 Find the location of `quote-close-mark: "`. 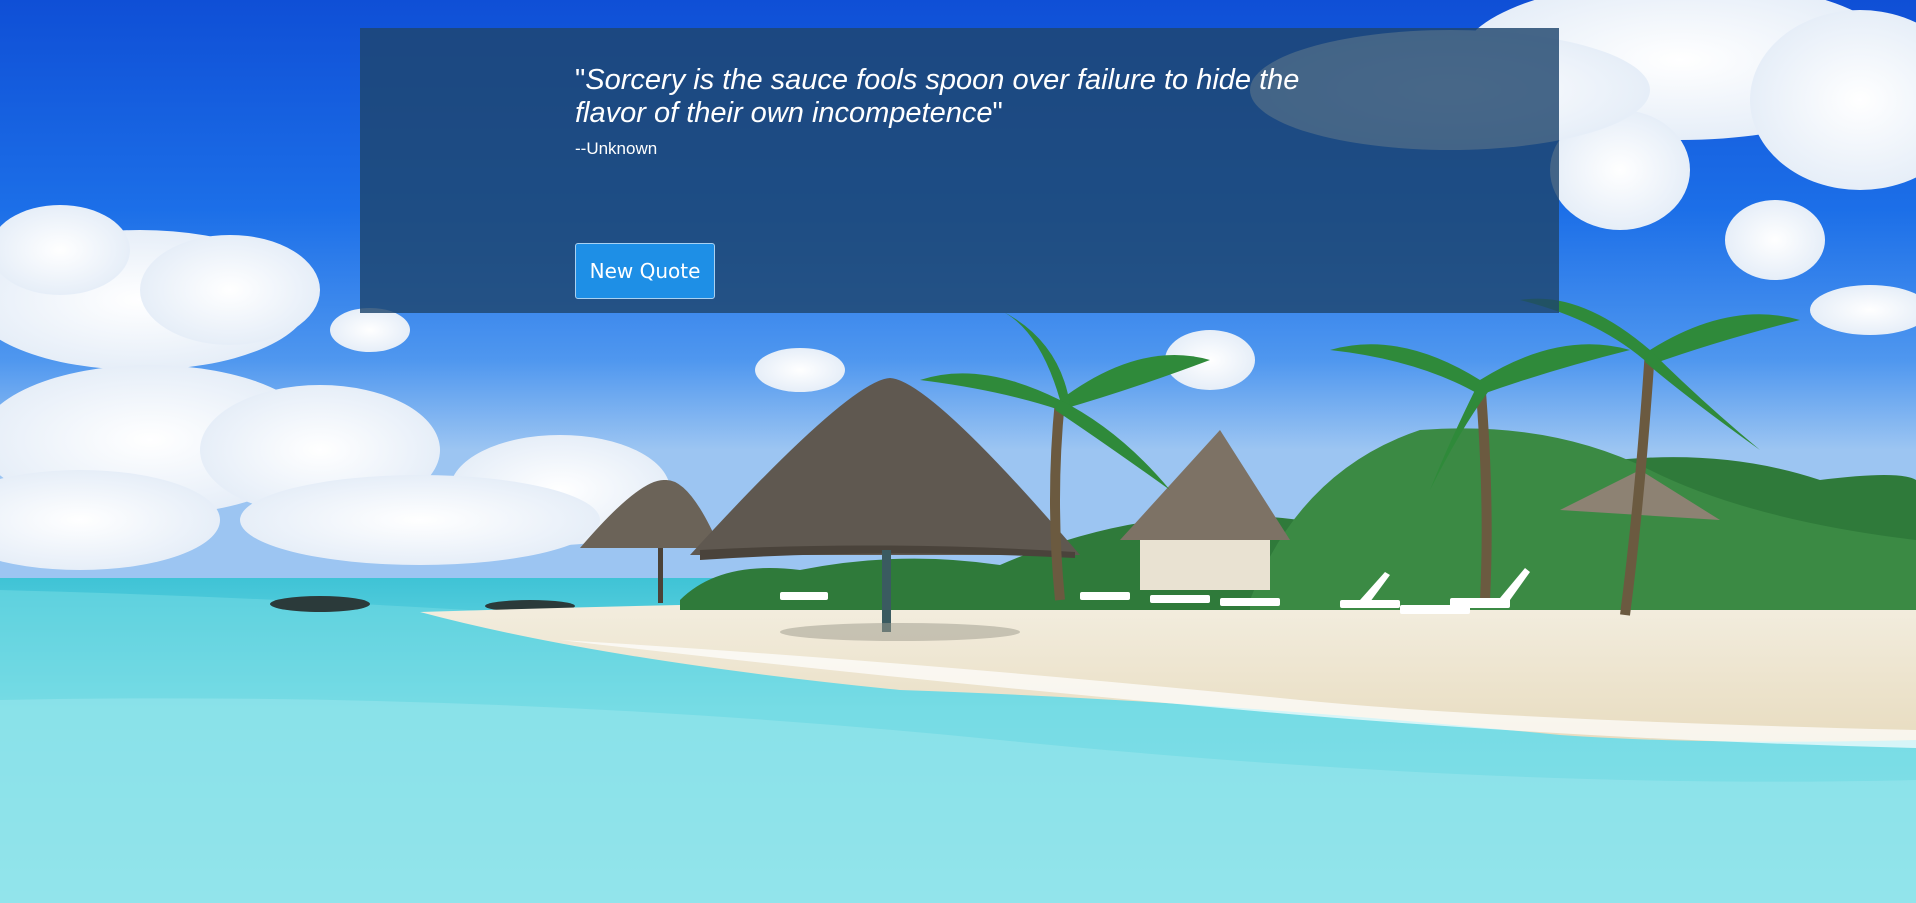

quote-close-mark: " is located at coordinates (997, 113).